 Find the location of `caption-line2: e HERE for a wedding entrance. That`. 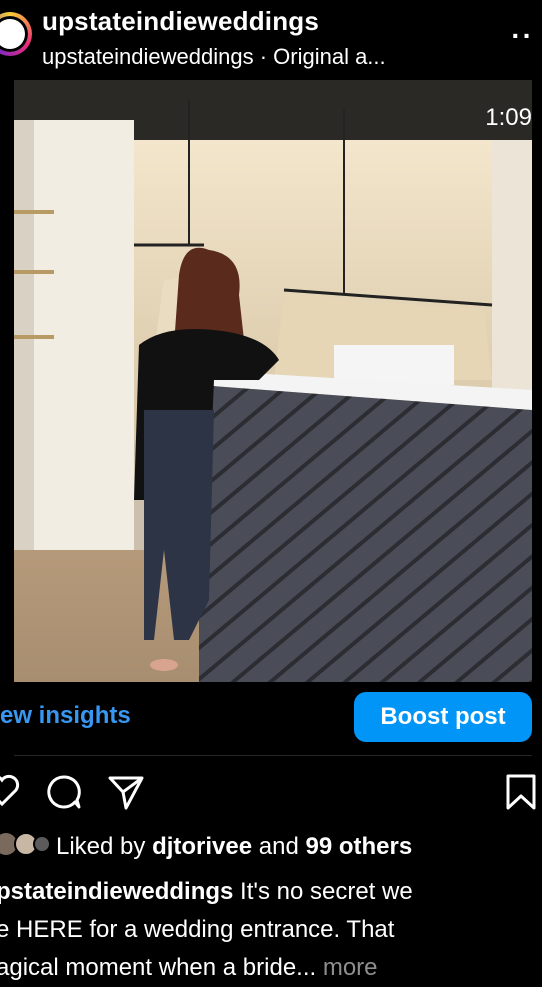

caption-line2: e HERE for a wedding entrance. That is located at coordinates (197, 929).